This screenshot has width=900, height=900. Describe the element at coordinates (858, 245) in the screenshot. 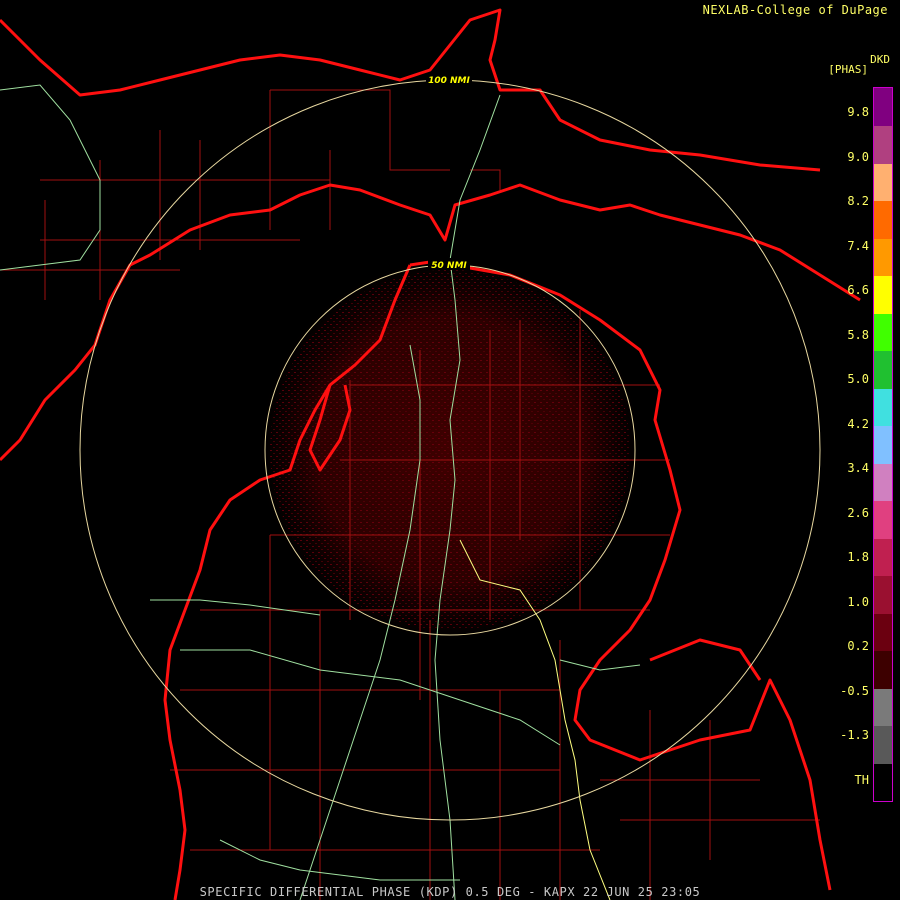

I see `color-scale-tick-label: 7.4` at that location.